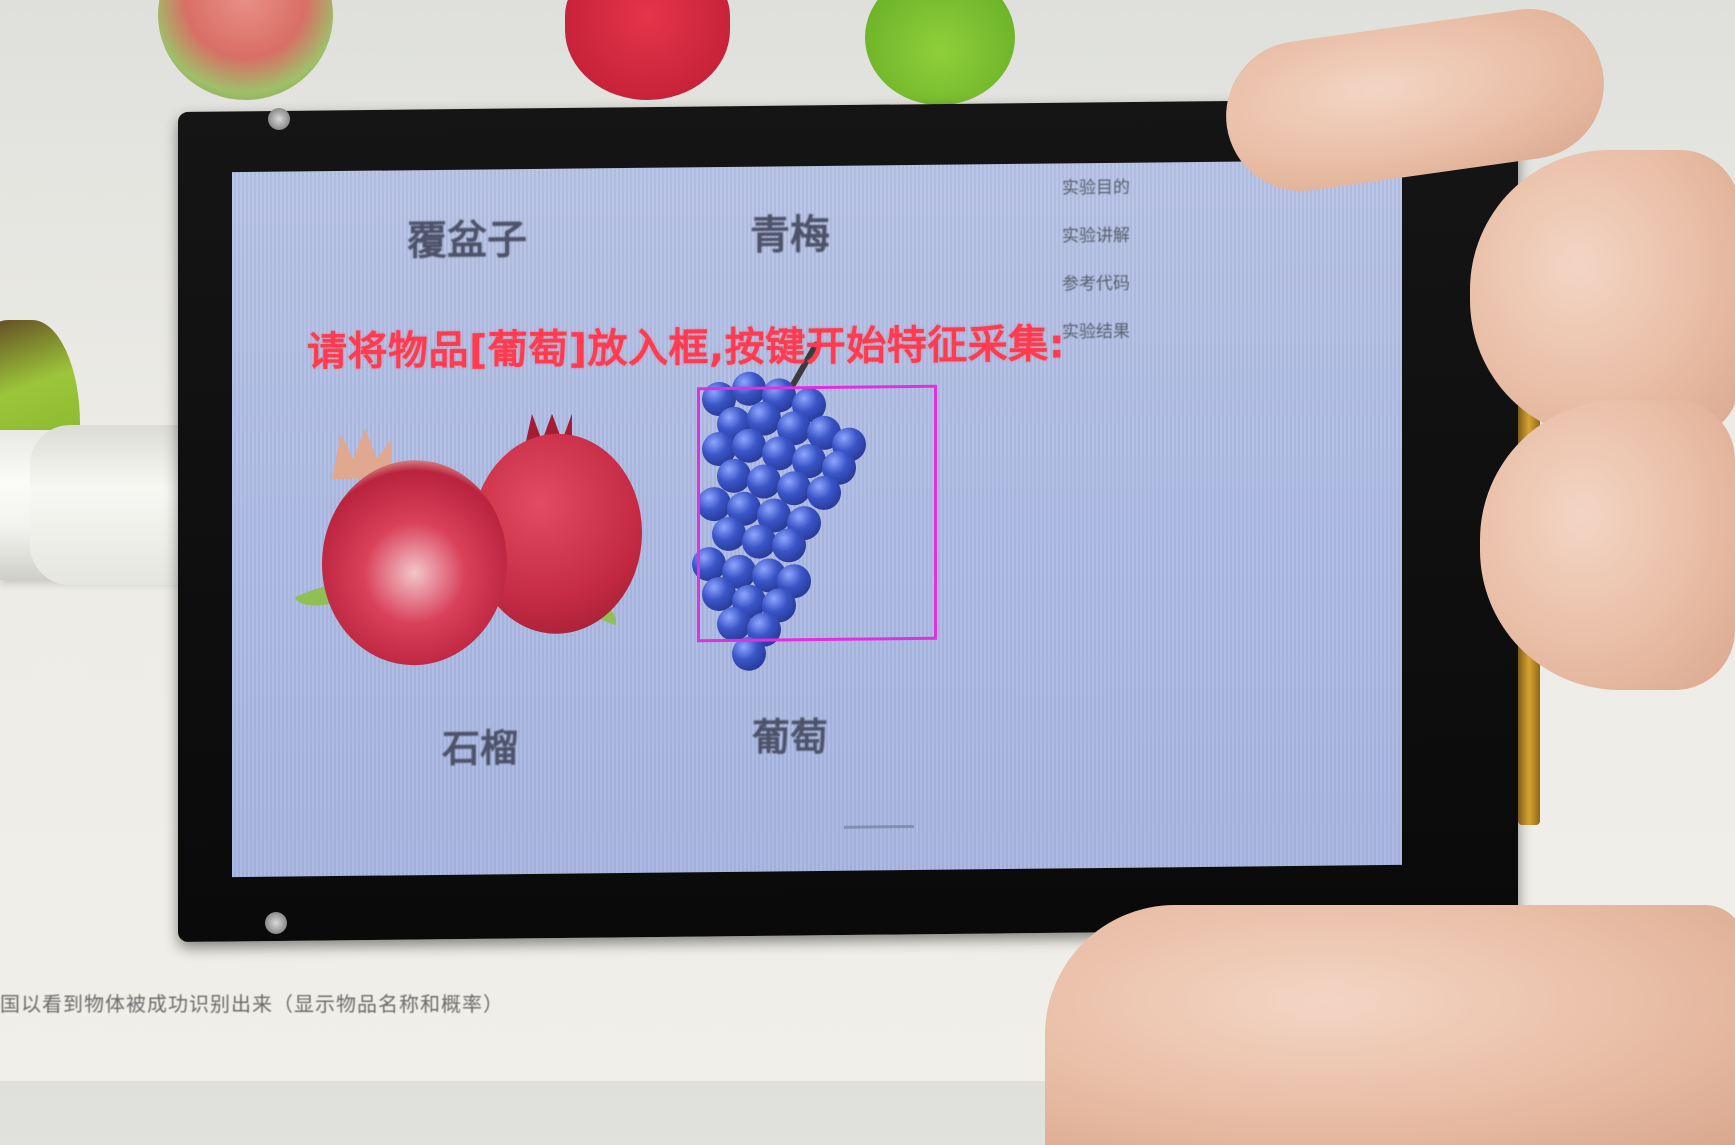 The image size is (1735, 1145). What do you see at coordinates (1096, 188) in the screenshot?
I see `sidebar-item: 实验目的` at bounding box center [1096, 188].